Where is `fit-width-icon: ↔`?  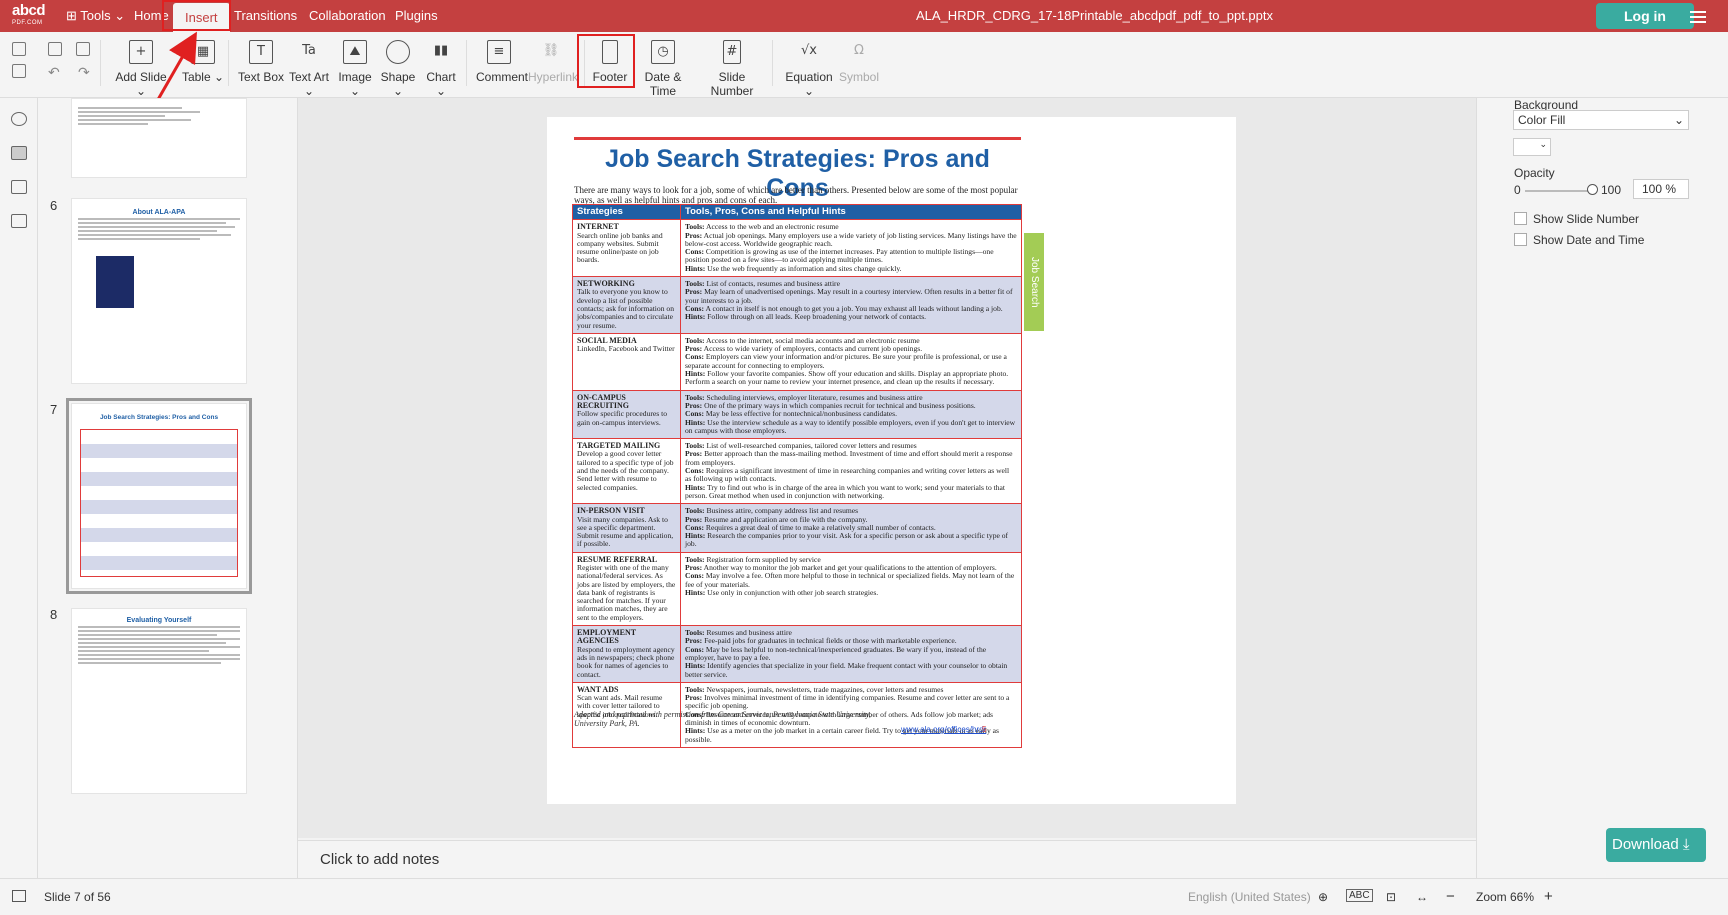
fit-width-icon: ↔ is located at coordinates (1422, 897).